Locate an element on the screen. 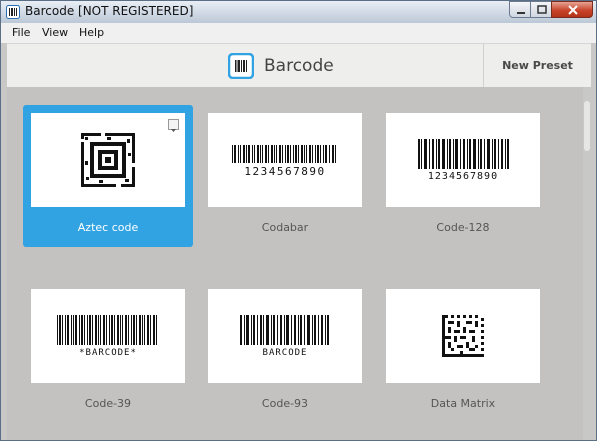 Image resolution: width=597 pixels, height=441 pixels. chevron-down-icon is located at coordinates (173, 130).